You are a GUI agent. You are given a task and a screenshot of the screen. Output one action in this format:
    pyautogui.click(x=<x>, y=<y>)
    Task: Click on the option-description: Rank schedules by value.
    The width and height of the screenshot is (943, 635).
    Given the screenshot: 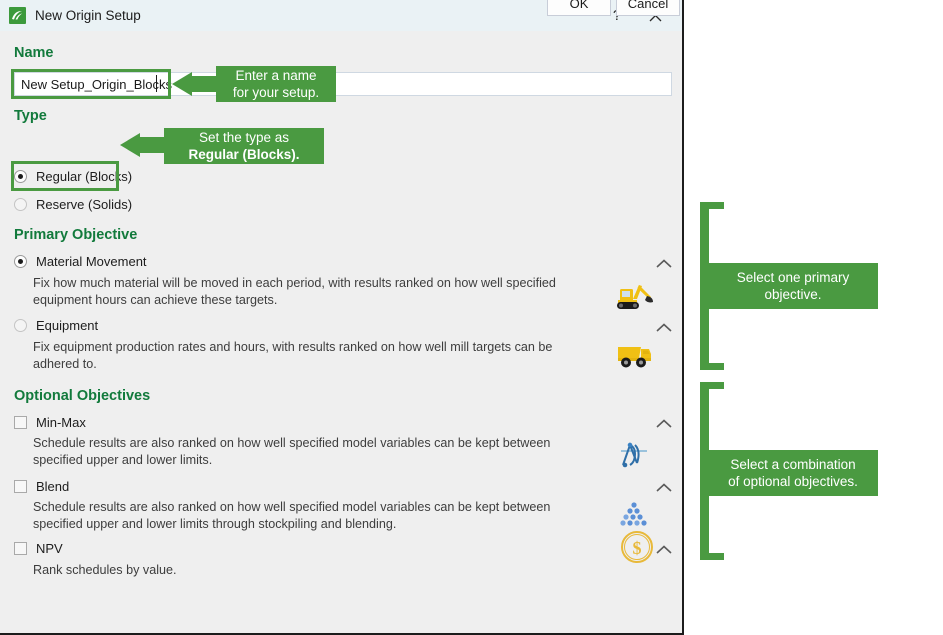 What is the action you would take?
    pyautogui.click(x=105, y=570)
    